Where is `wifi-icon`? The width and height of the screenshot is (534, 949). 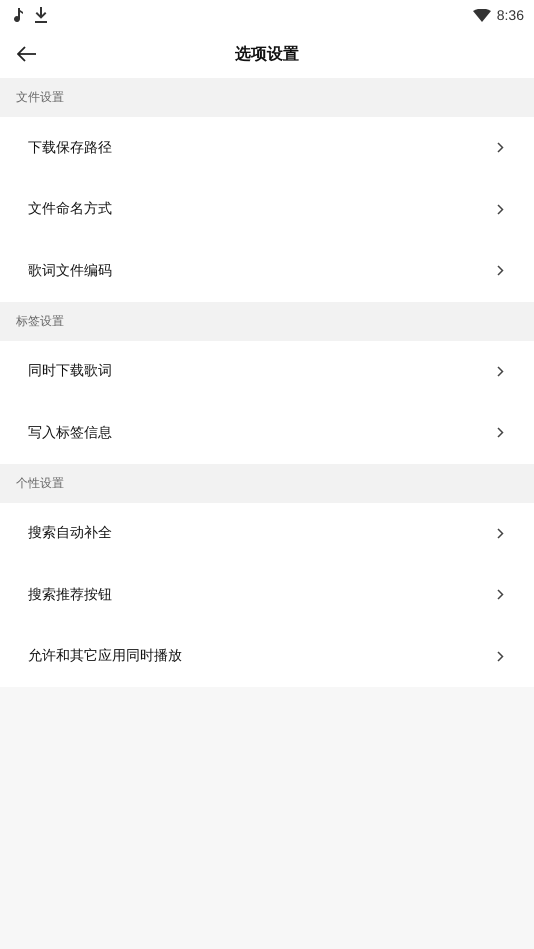 wifi-icon is located at coordinates (481, 15).